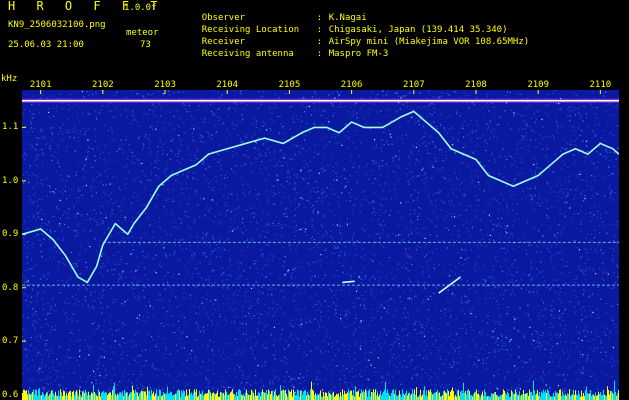 The height and width of the screenshot is (400, 629). What do you see at coordinates (476, 85) in the screenshot?
I see `x-tick-label: 2108` at bounding box center [476, 85].